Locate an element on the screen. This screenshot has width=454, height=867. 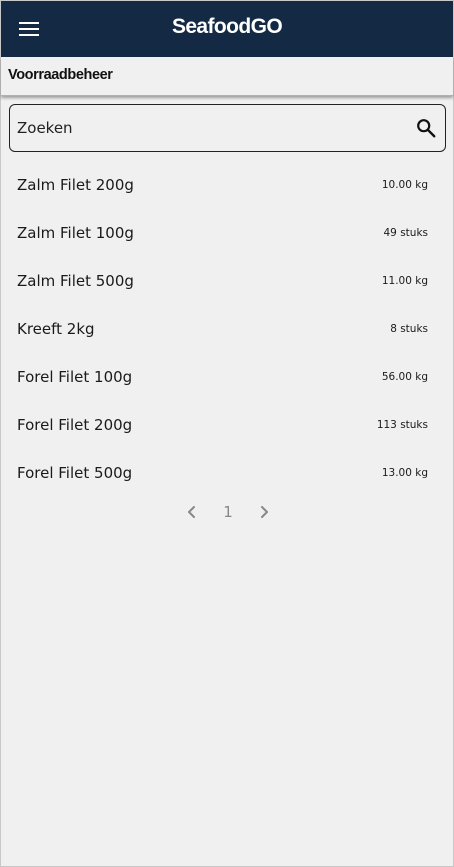
product-row: Zalm Filet 100g 49 stuks is located at coordinates (227, 233).